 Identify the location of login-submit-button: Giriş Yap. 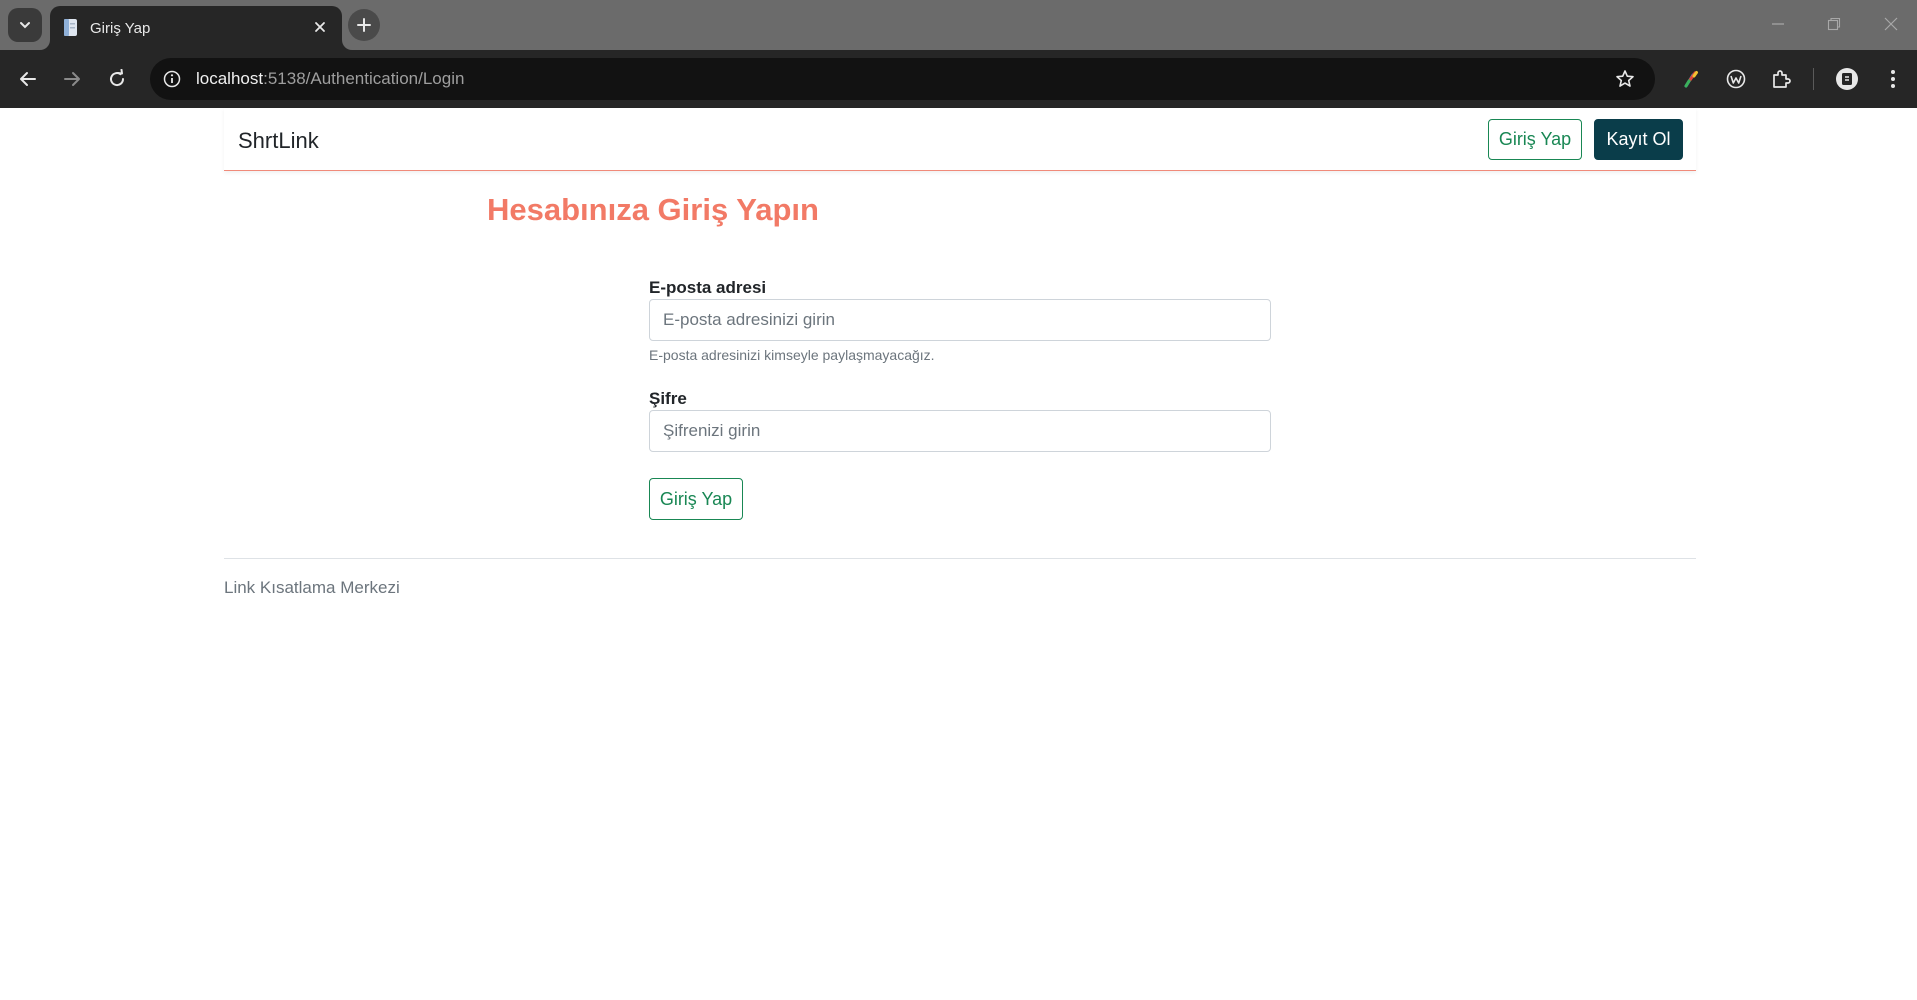
(696, 499).